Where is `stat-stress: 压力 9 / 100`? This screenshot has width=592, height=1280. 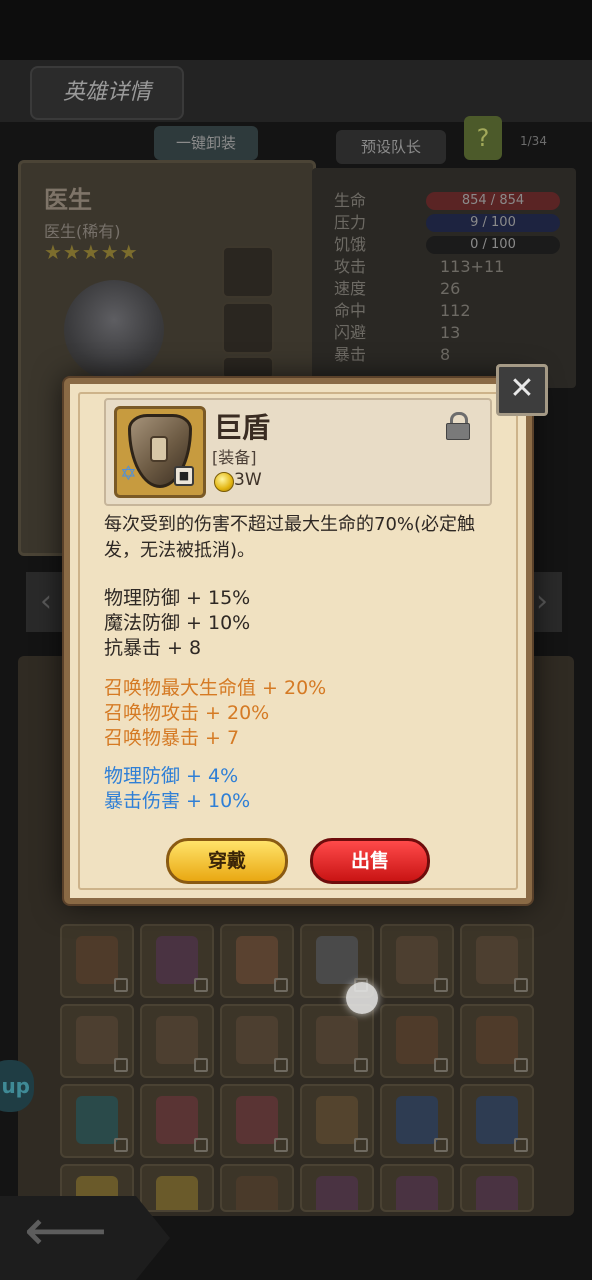
stat-stress: 压力 9 / 100 is located at coordinates (449, 223).